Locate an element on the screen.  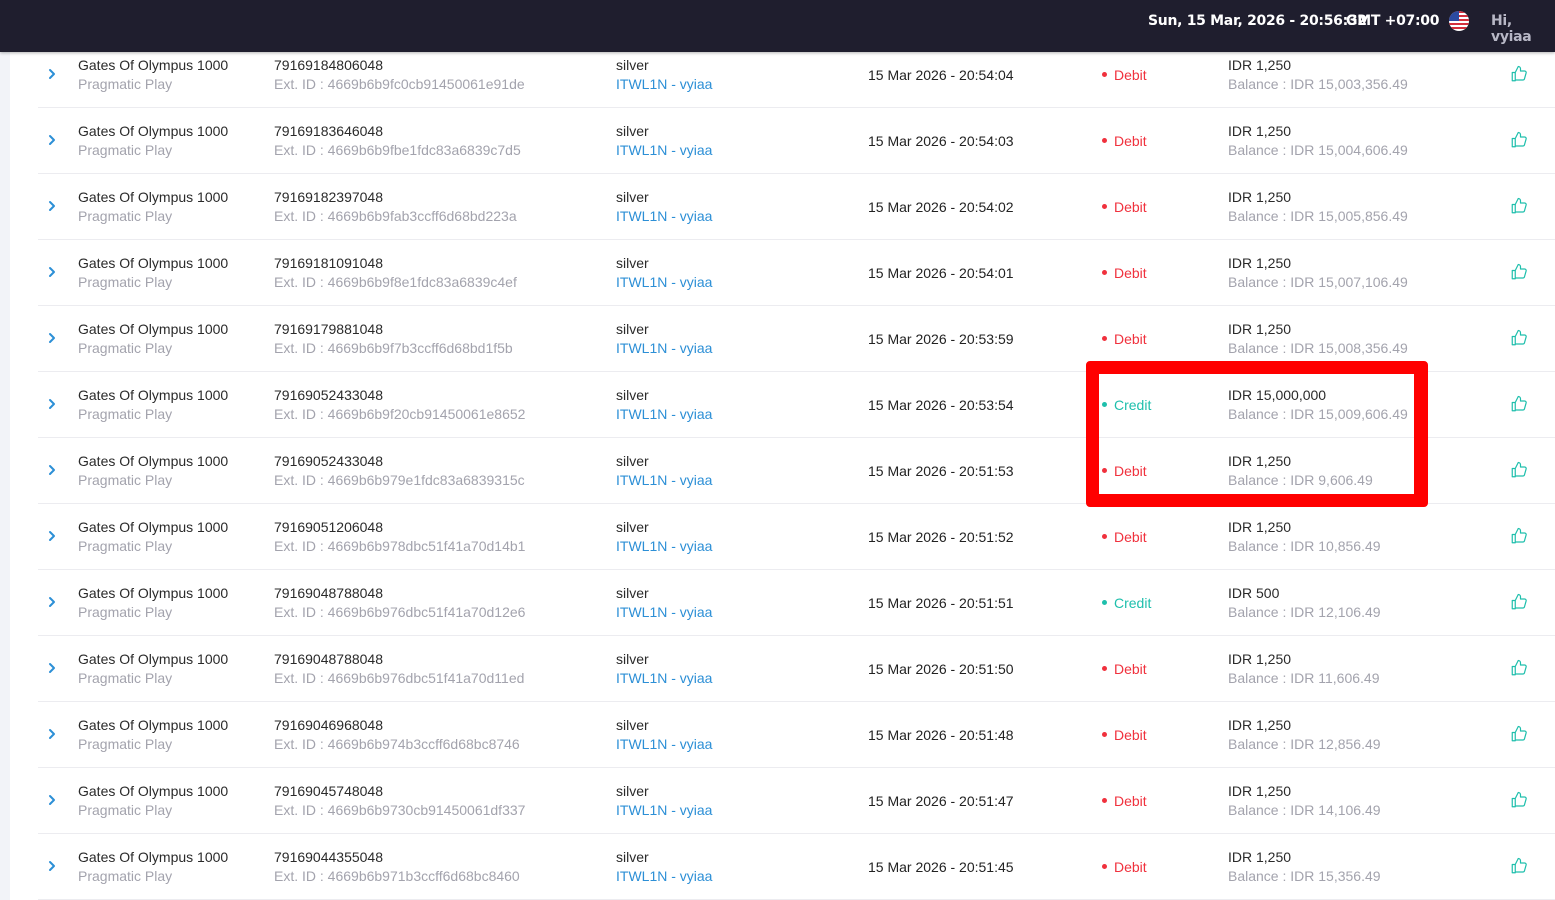
transaction-id: 79169044355048 is located at coordinates (329, 857).